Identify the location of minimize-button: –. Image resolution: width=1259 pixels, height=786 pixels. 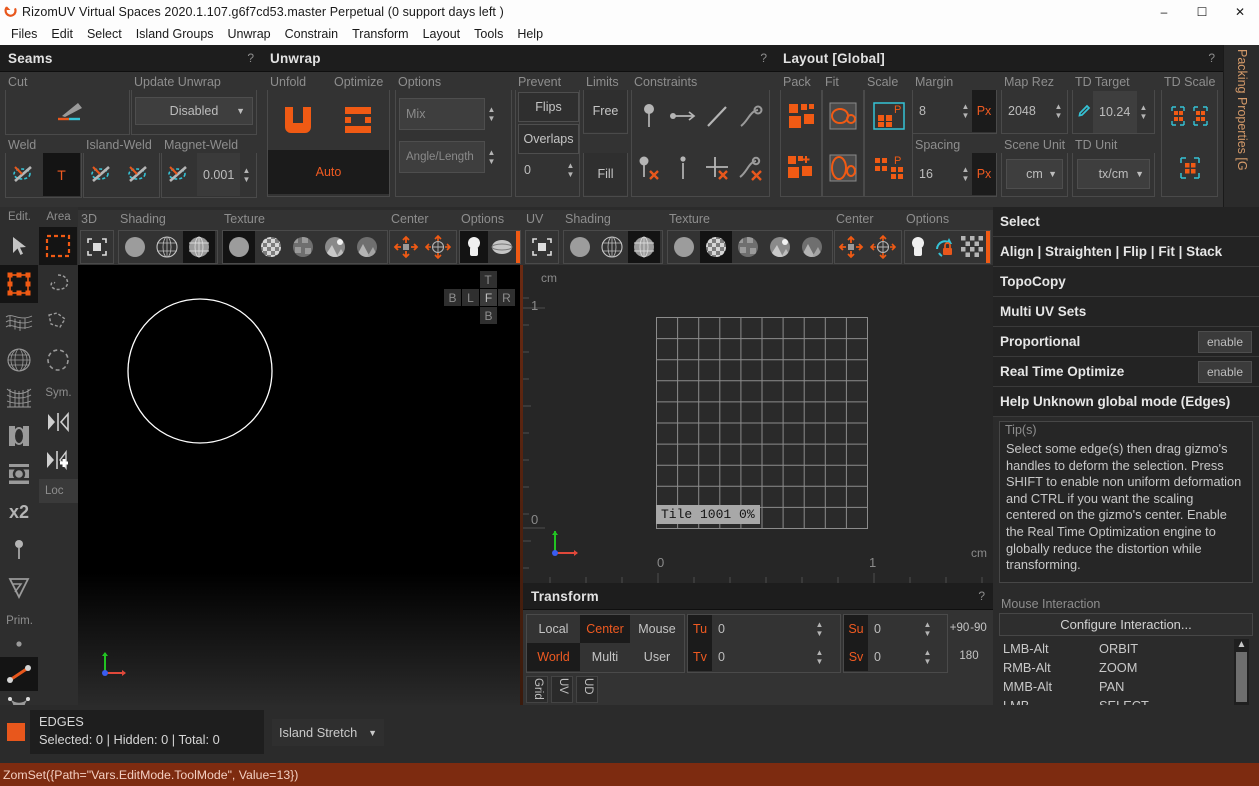
(1164, 11).